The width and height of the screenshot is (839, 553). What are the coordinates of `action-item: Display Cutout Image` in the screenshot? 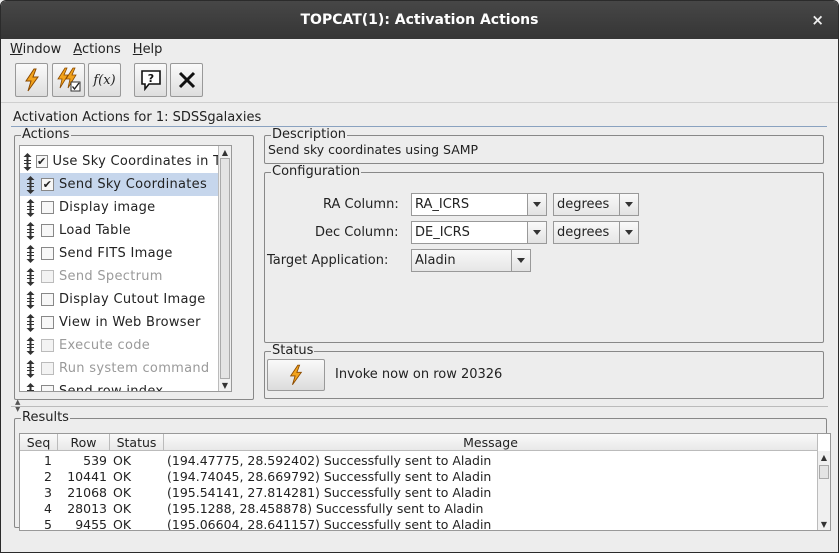 It's located at (119, 299).